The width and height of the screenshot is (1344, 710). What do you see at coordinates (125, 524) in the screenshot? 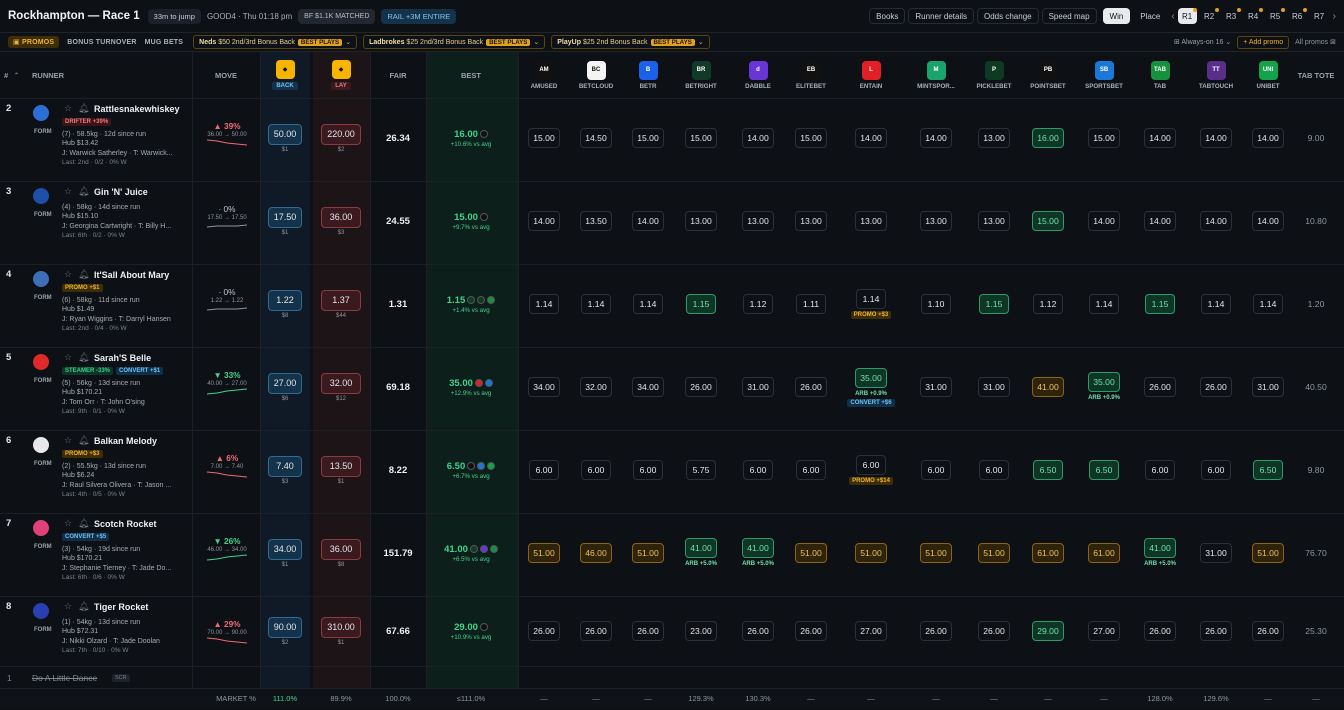
I see `runner-name: Scotch Rocket` at bounding box center [125, 524].